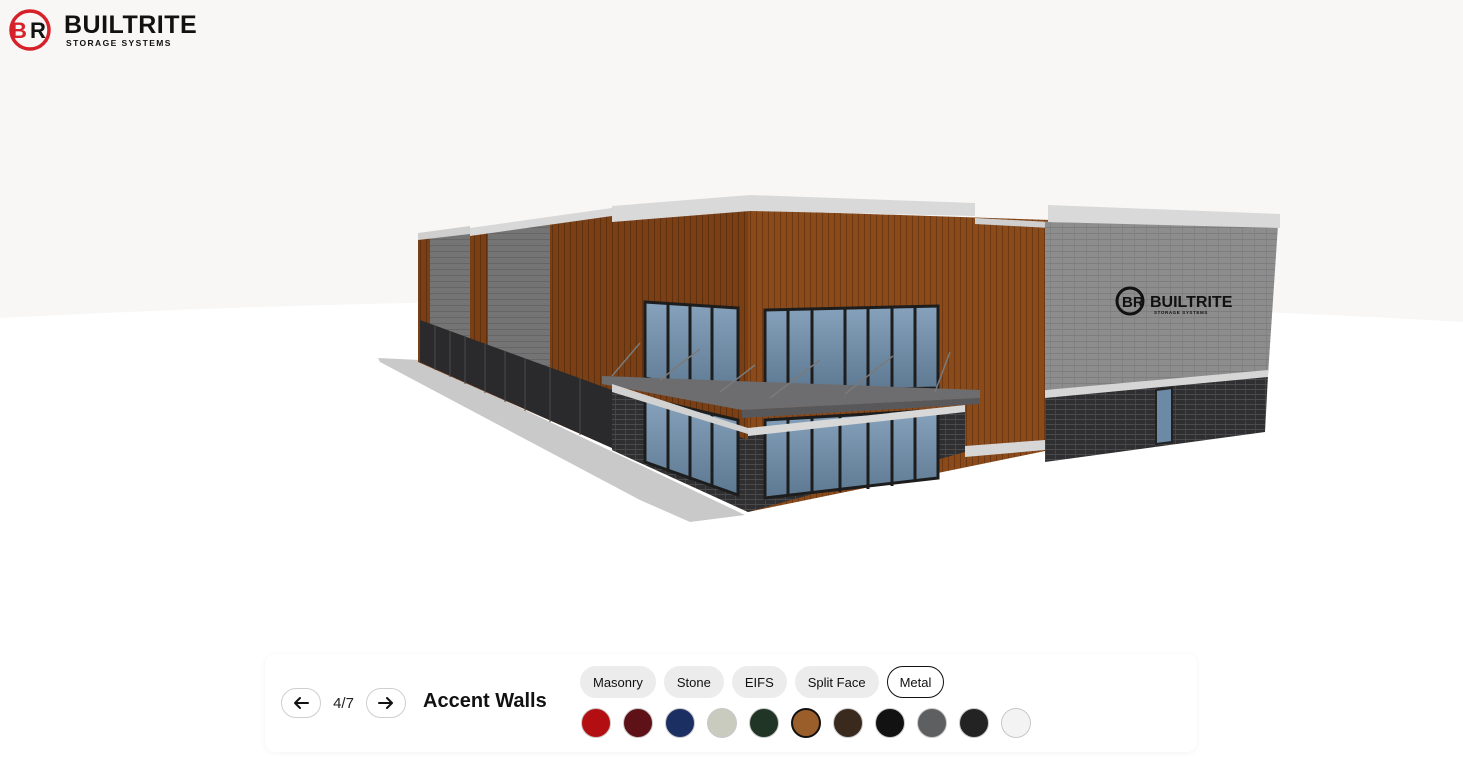 This screenshot has width=1463, height=765. I want to click on next-step-button, so click(386, 703).